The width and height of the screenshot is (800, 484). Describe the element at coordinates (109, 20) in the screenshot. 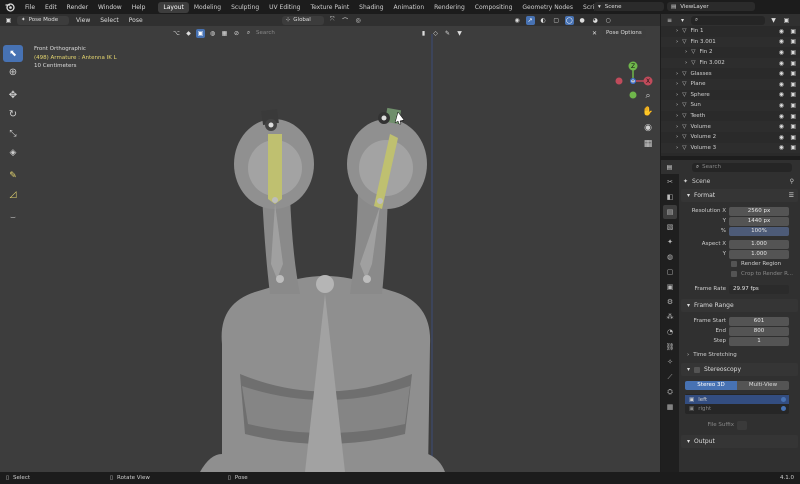

I see `menu-select: Select` at that location.